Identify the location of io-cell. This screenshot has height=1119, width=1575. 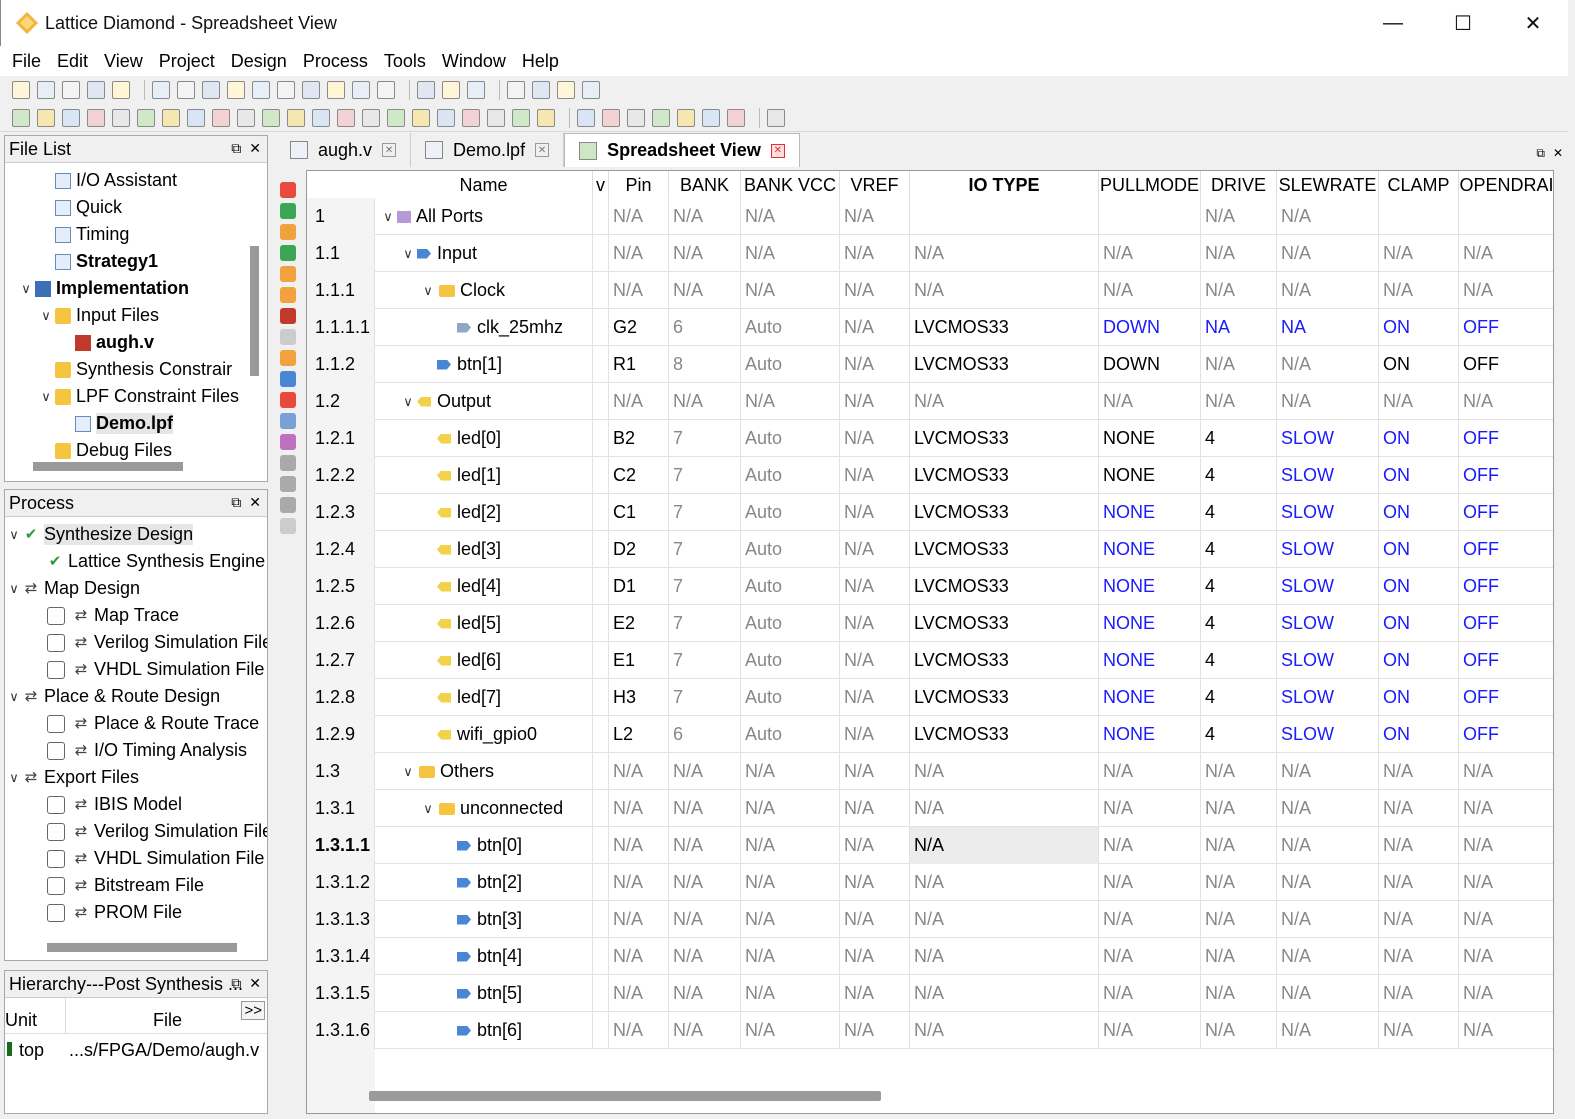
(1004, 216).